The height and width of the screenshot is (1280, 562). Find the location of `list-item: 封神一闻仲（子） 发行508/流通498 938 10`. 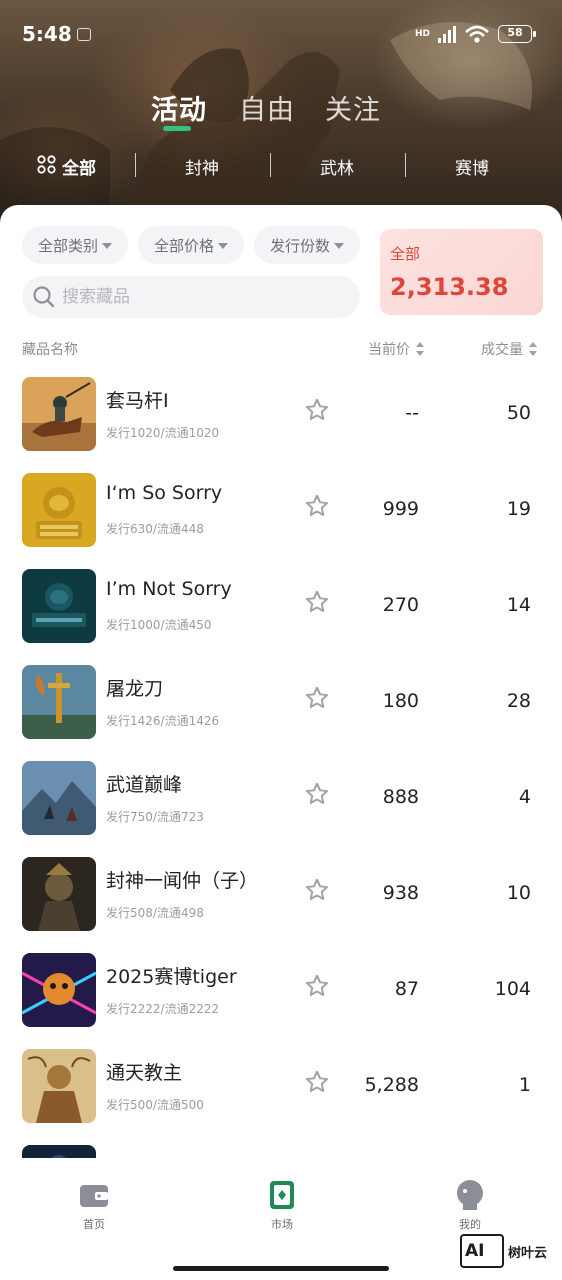

list-item: 封神一闻仲（子） 发行508/流通498 938 10 is located at coordinates (281, 896).